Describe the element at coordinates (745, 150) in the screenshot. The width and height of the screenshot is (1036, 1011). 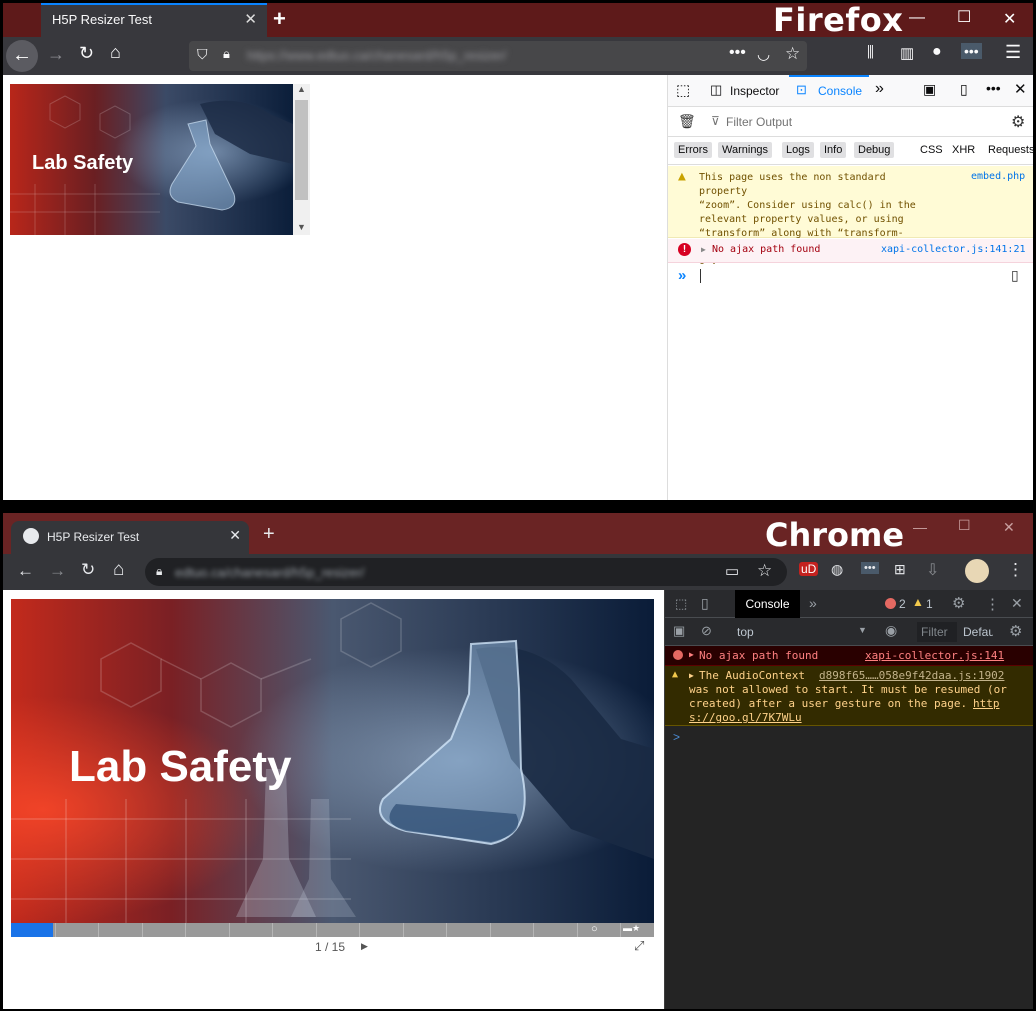
I see `filter-warnings: Warnings` at that location.